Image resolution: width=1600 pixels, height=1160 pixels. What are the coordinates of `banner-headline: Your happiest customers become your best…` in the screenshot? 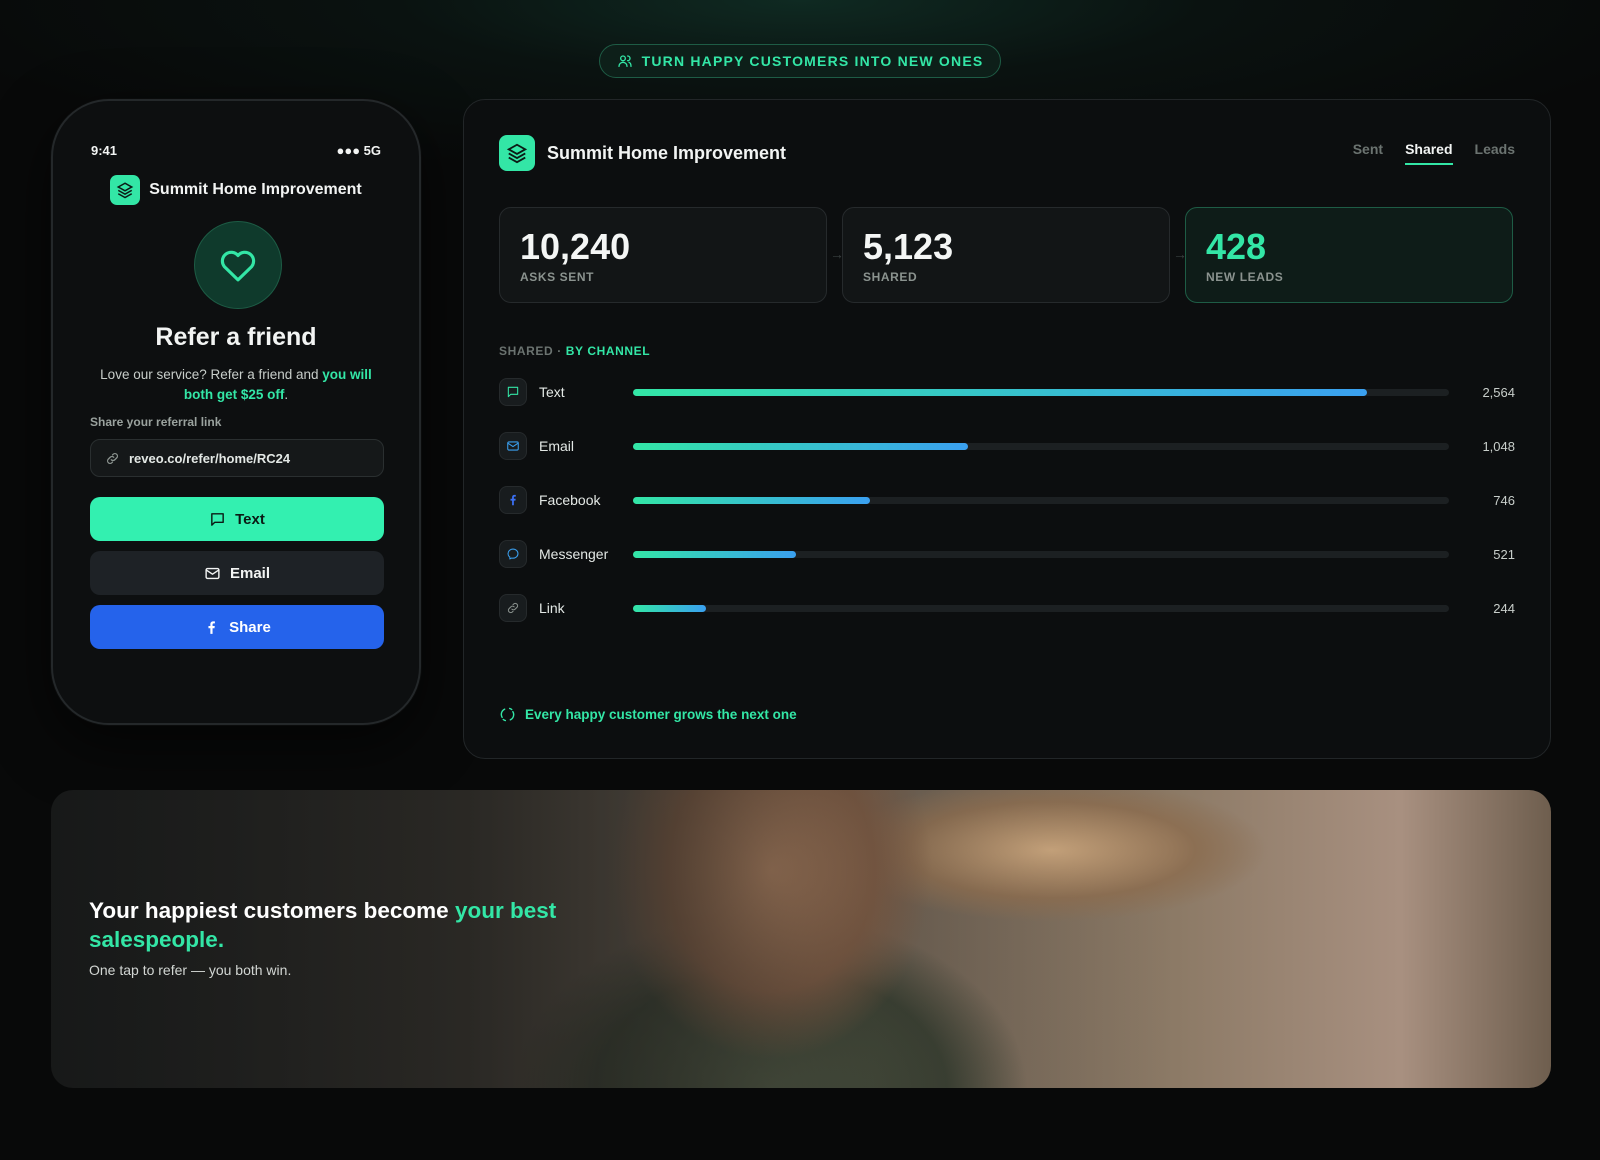 It's located at (329, 925).